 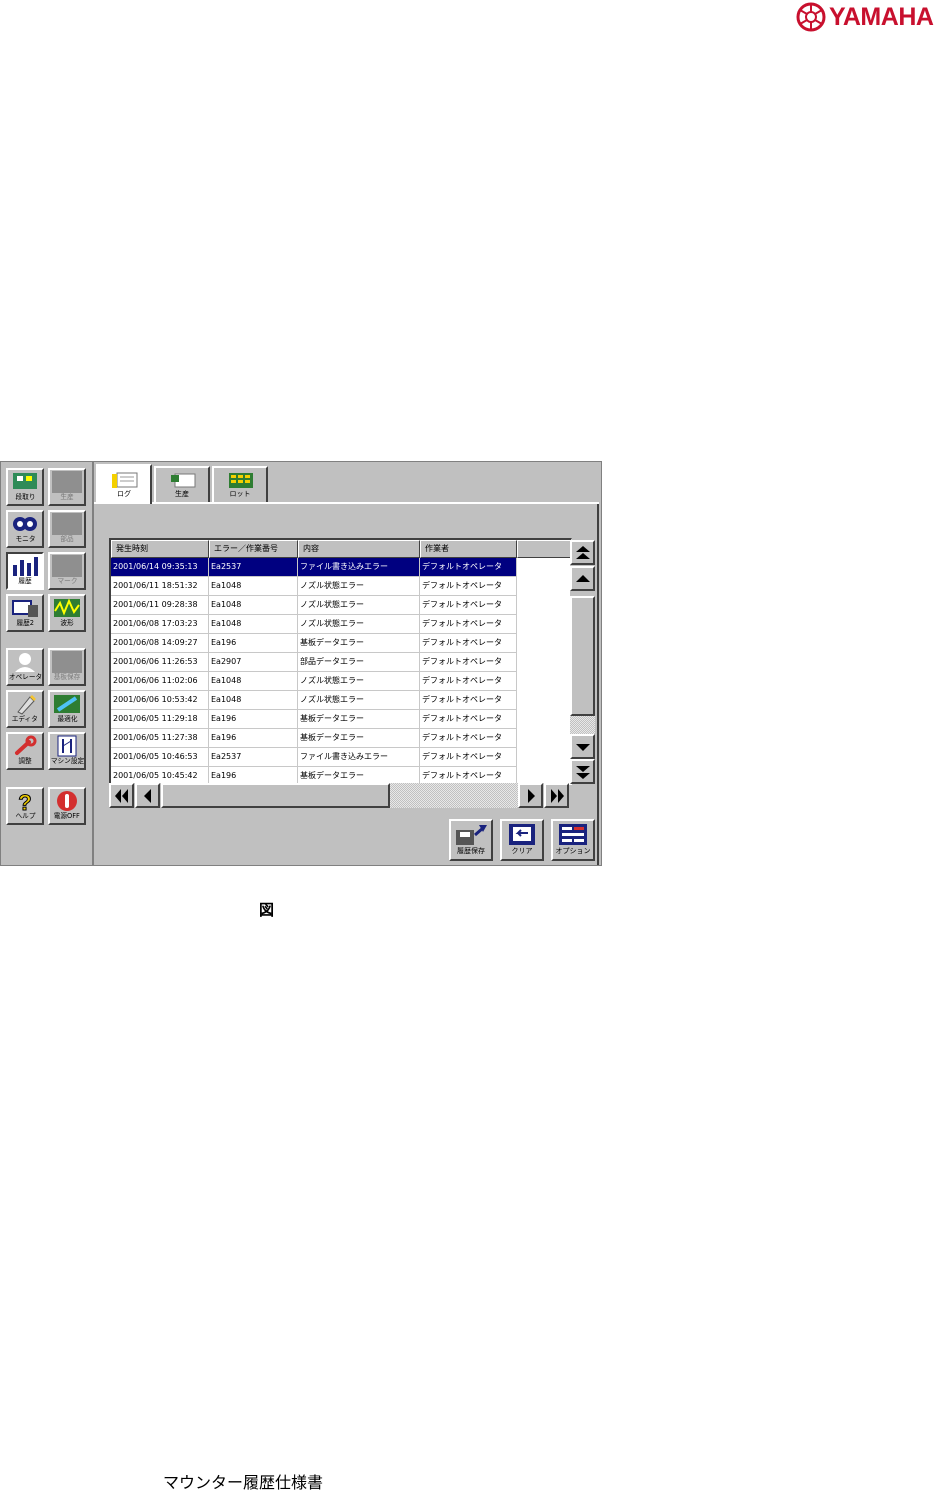 I want to click on nav-power-off-button: 電源OFF, so click(x=67, y=806).